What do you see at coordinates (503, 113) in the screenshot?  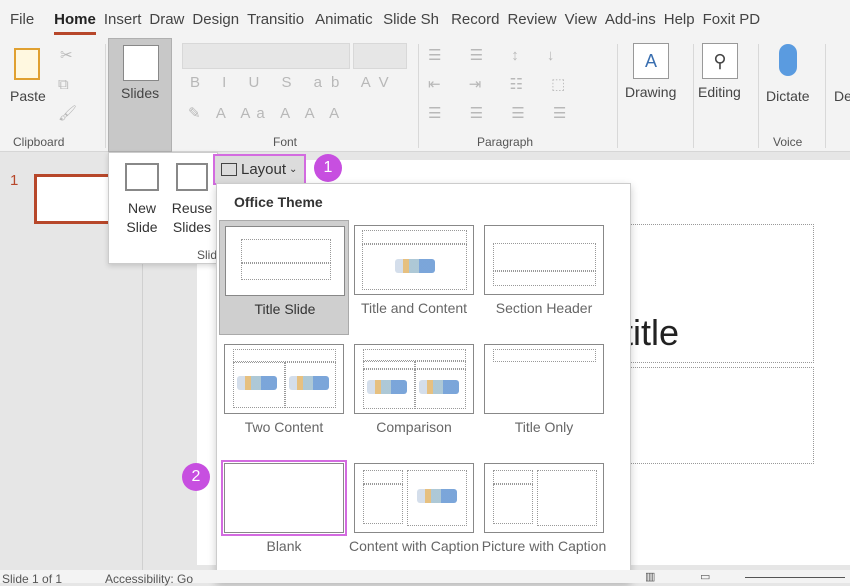 I see `align-icons: ☰ ☰ ☰ ☰` at bounding box center [503, 113].